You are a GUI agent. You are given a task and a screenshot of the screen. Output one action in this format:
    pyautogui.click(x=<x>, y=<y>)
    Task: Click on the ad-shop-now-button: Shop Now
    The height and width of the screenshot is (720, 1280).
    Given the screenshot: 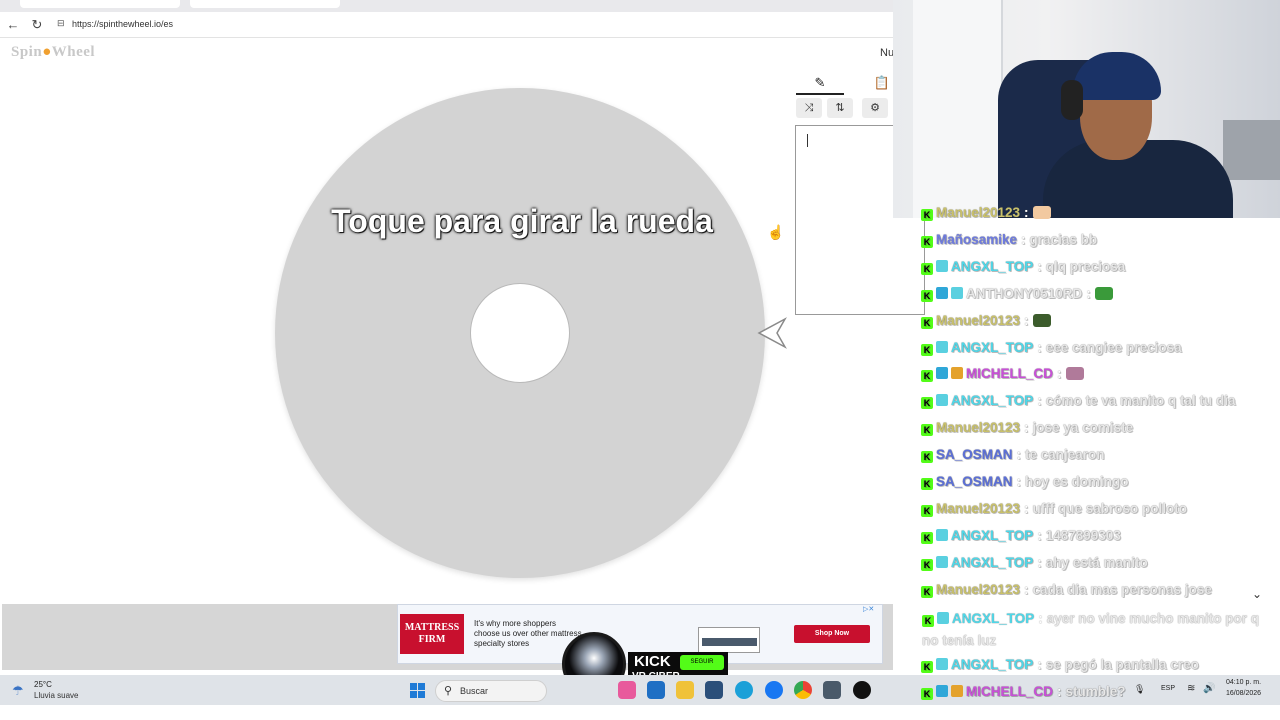 What is the action you would take?
    pyautogui.click(x=832, y=634)
    